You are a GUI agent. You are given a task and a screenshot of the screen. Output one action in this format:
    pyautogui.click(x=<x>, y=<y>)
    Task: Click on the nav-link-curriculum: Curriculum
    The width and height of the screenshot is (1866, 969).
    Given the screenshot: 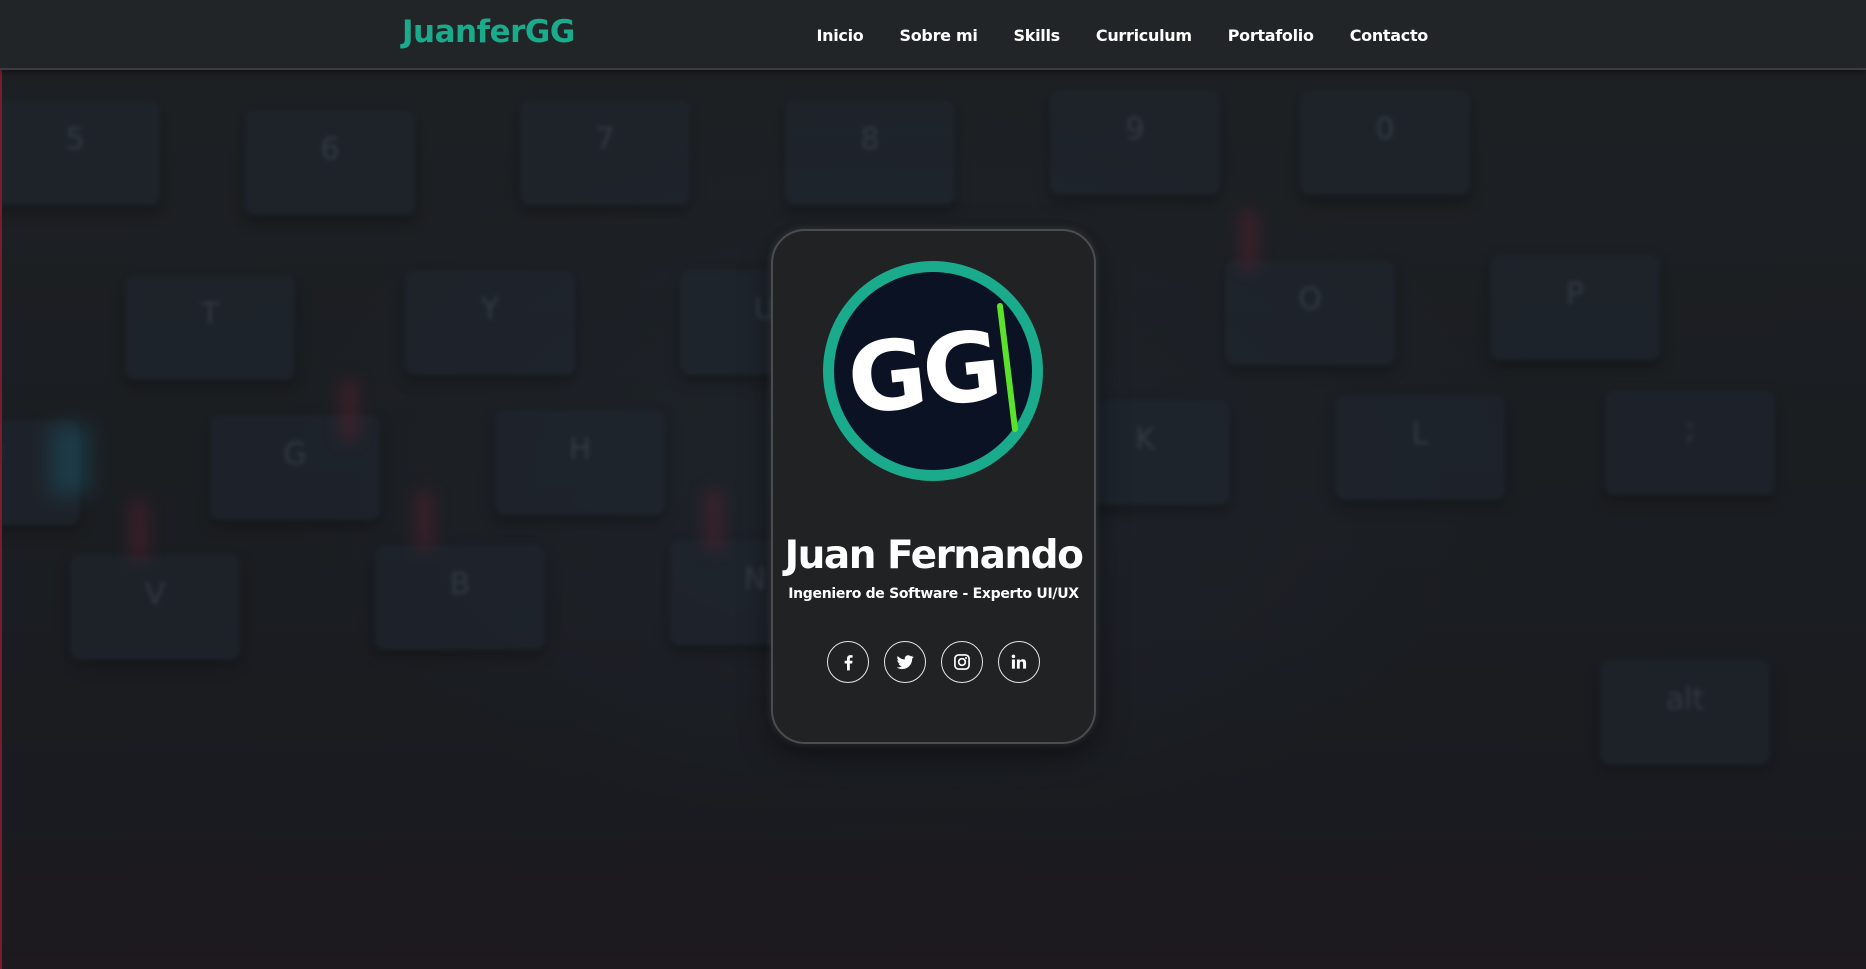 What is the action you would take?
    pyautogui.click(x=1144, y=35)
    